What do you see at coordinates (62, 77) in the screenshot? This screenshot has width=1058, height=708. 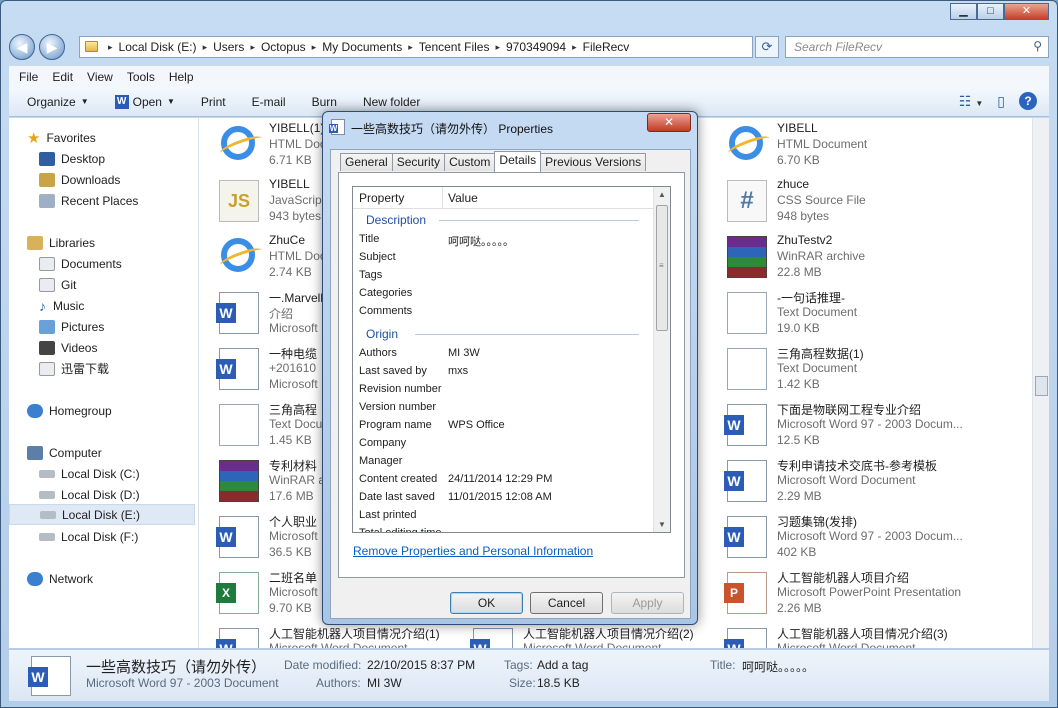 I see `menu-edit: Edit` at bounding box center [62, 77].